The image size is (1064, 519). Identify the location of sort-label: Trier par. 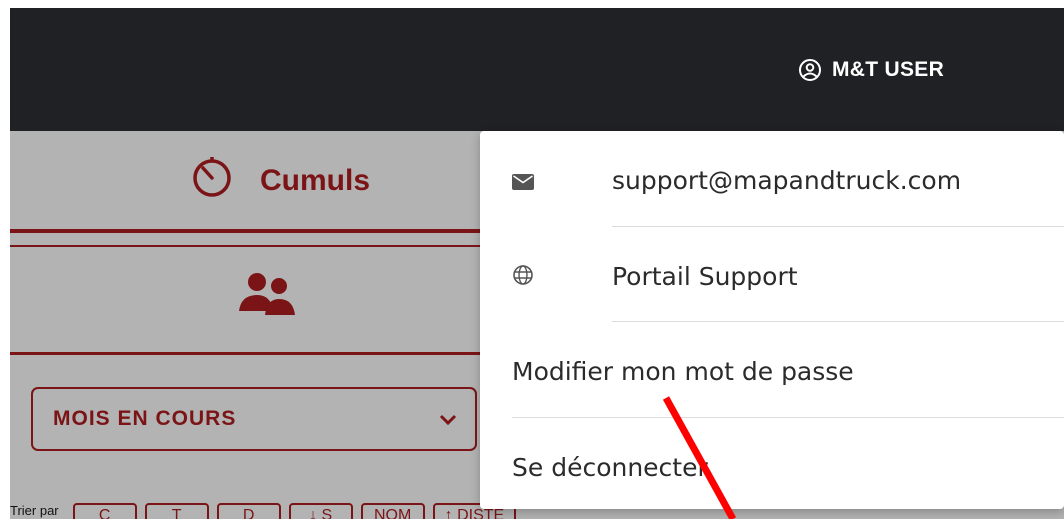
(34, 510).